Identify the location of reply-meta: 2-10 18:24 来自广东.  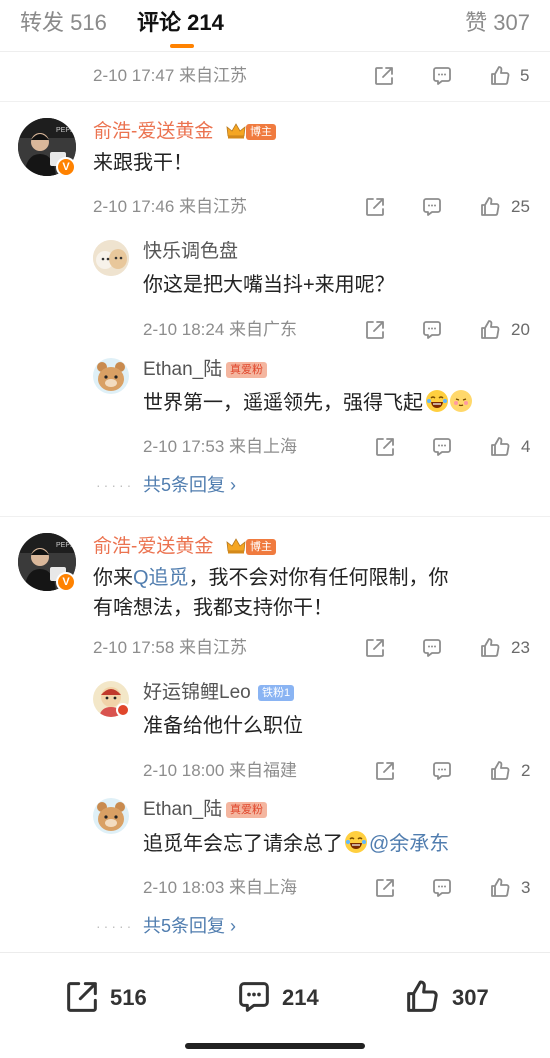
(220, 329).